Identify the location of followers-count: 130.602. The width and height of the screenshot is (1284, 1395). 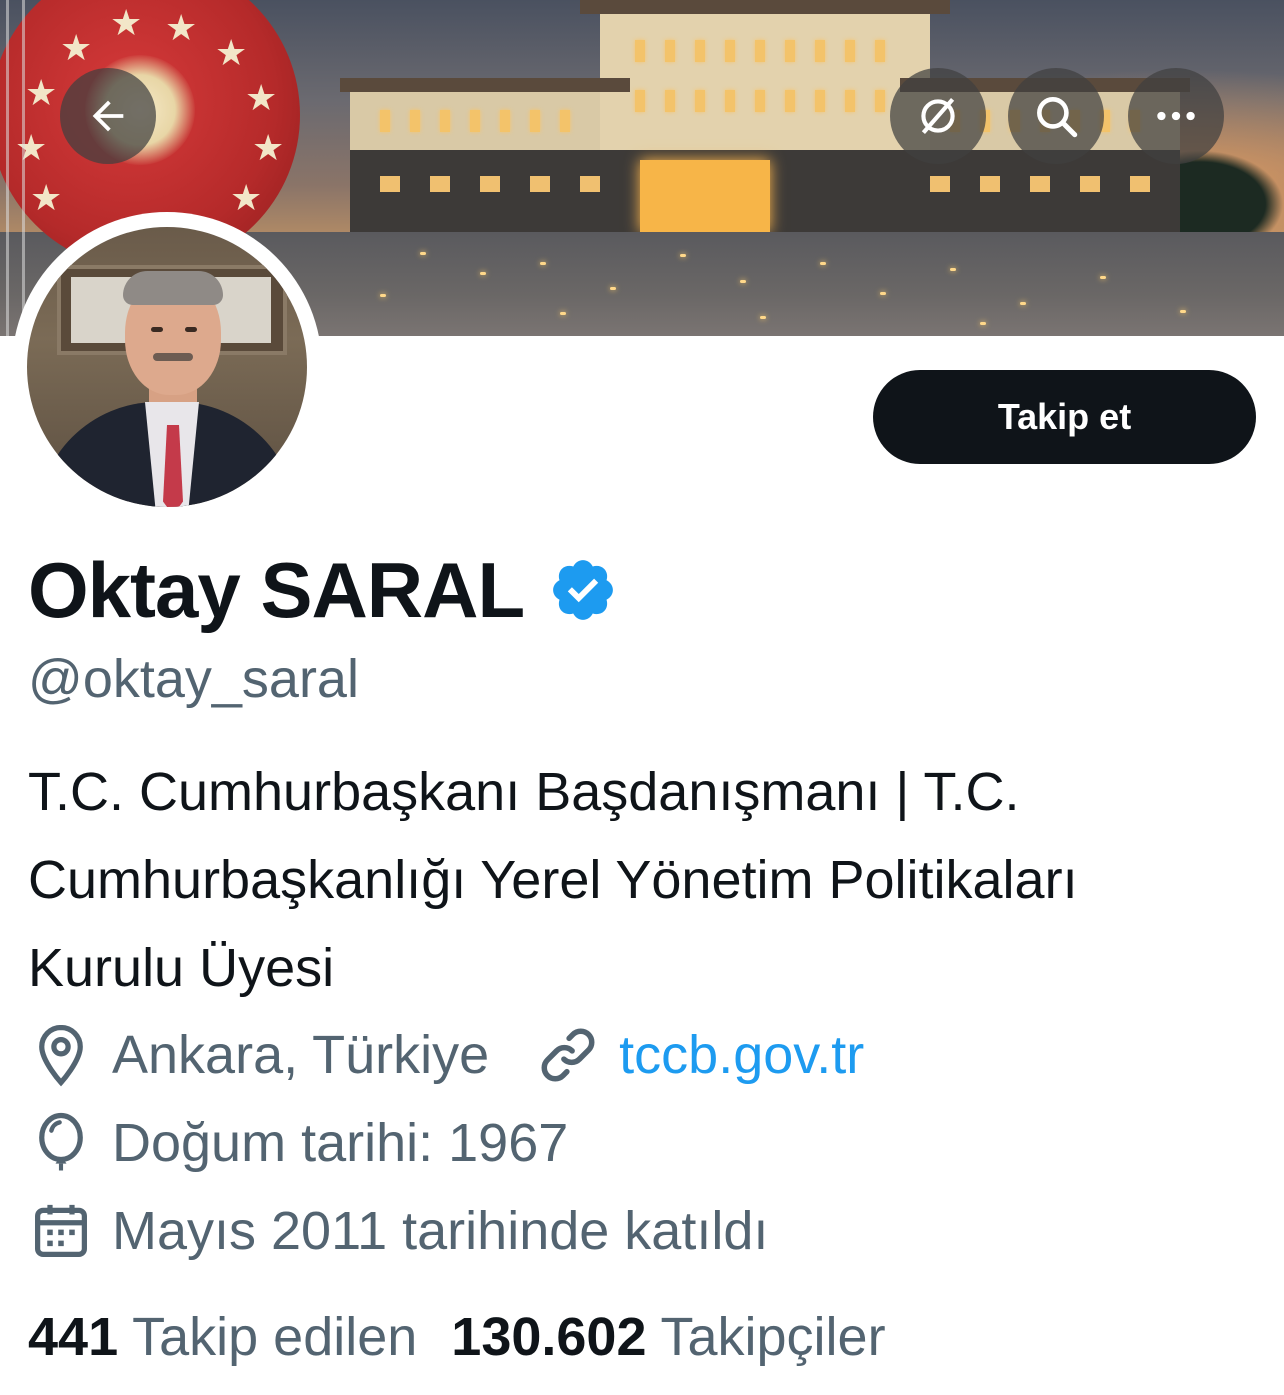
(549, 1337).